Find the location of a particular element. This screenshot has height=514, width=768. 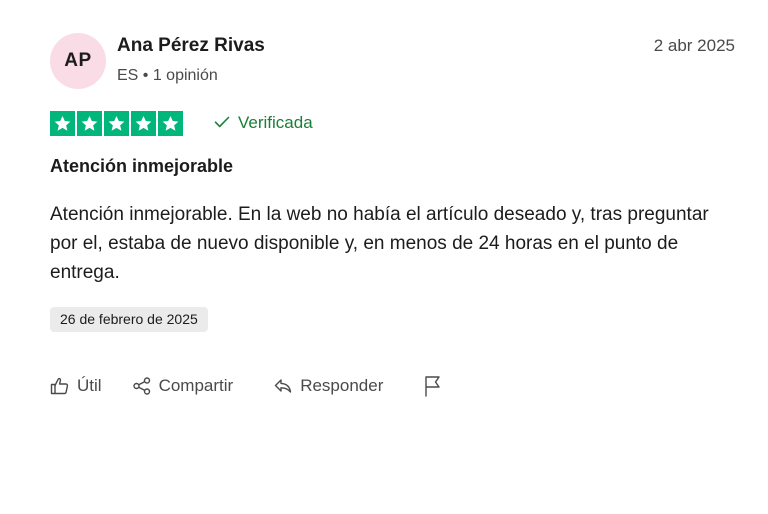

avatar: AP is located at coordinates (78, 61).